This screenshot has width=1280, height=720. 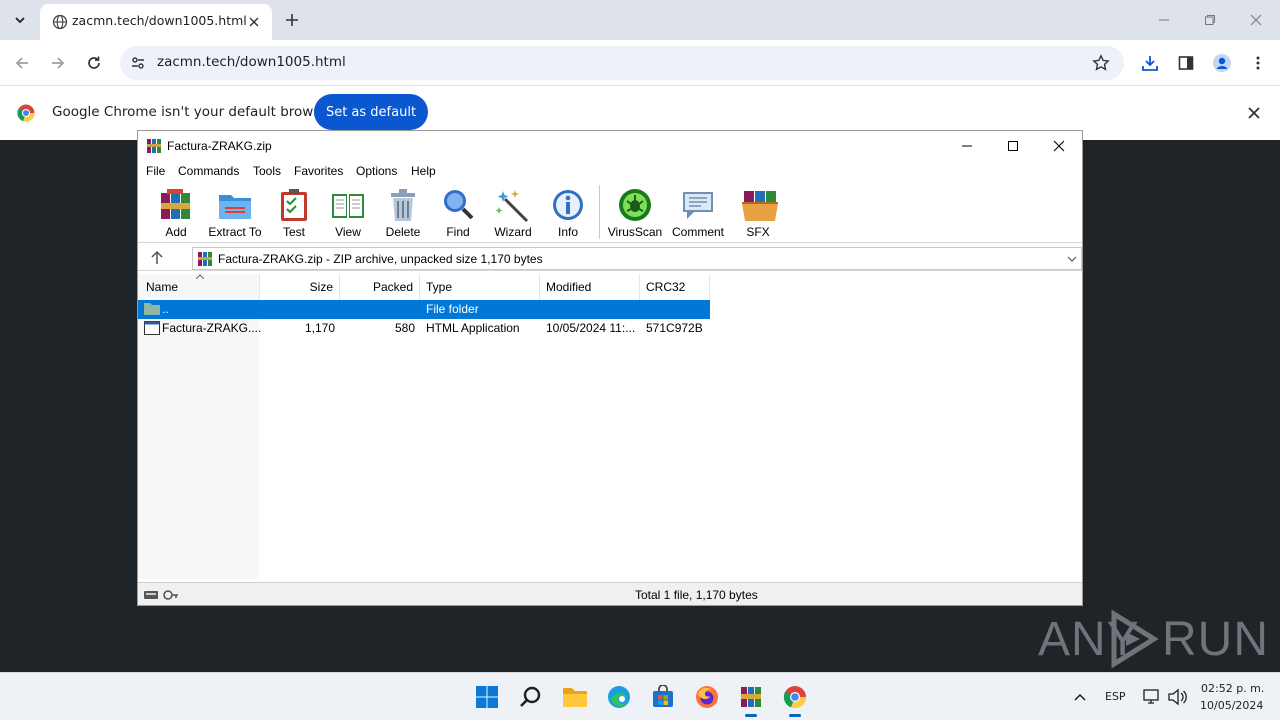 I want to click on taskbar-chrome, so click(x=795, y=700).